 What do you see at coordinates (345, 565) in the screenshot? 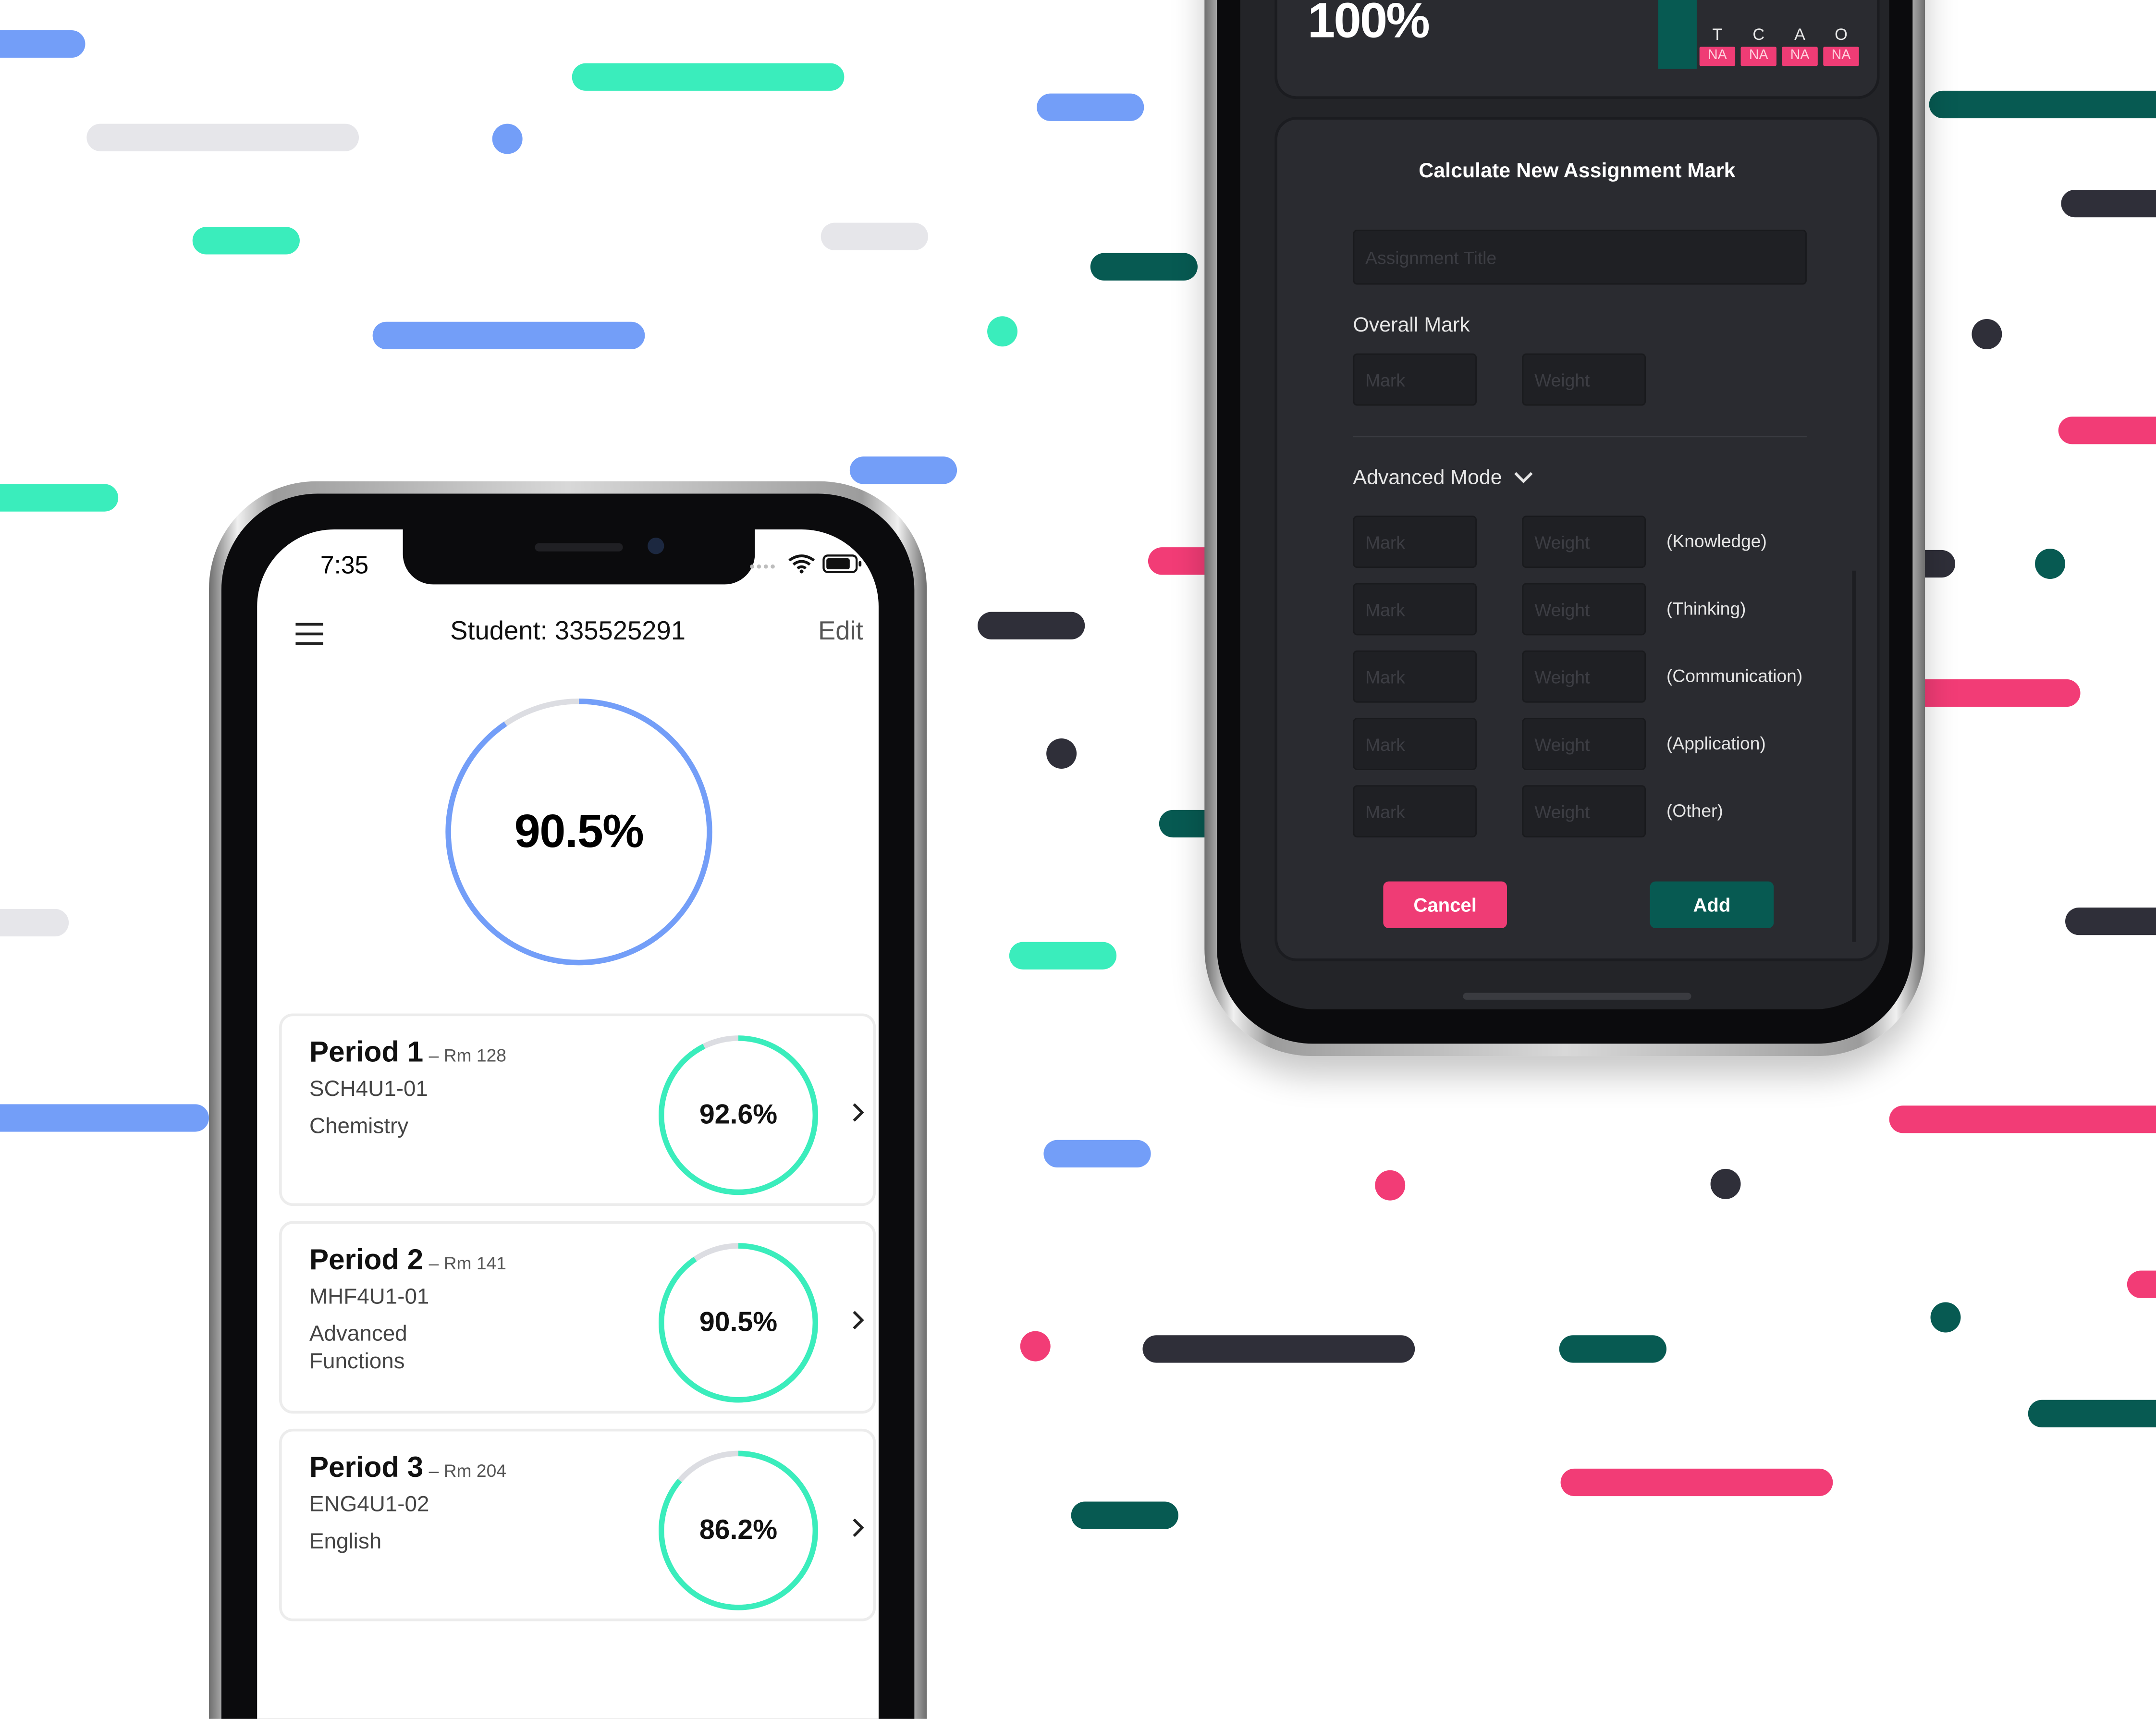
I see `status-time: 7:35` at bounding box center [345, 565].